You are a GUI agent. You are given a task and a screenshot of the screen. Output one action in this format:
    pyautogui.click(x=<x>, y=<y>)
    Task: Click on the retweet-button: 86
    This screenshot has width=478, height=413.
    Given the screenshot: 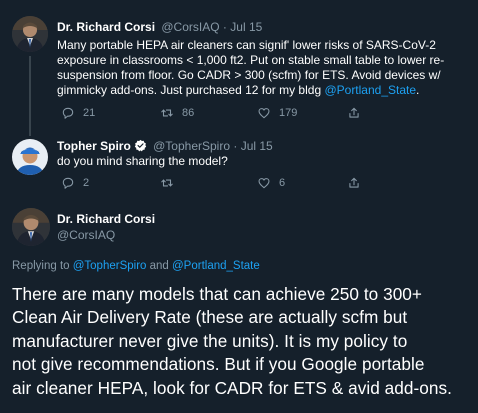 What is the action you would take?
    pyautogui.click(x=177, y=113)
    